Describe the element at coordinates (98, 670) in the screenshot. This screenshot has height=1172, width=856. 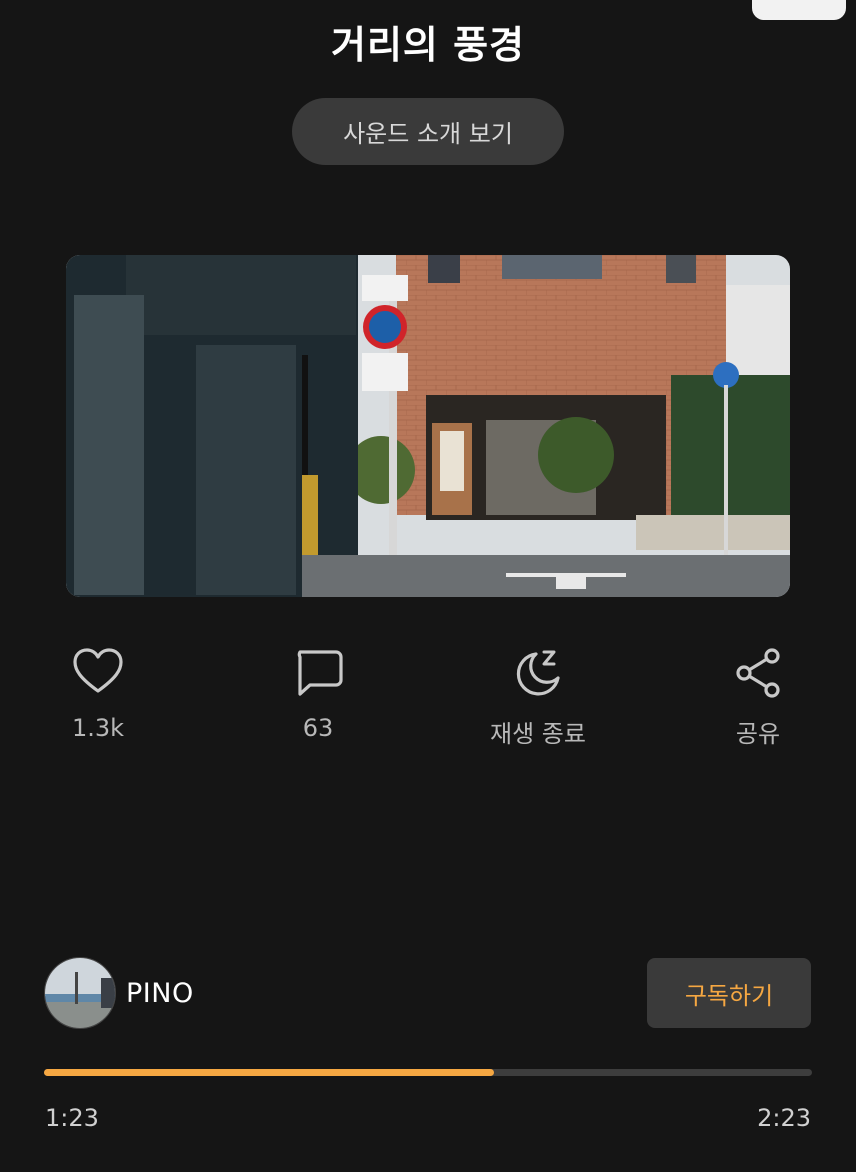
I see `heart-icon` at that location.